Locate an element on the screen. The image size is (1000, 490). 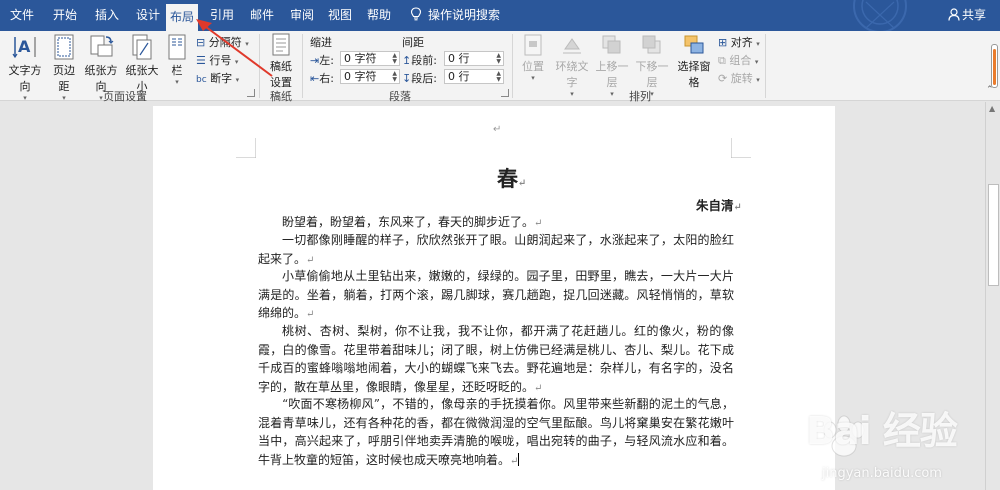
wrap-text-button: 环绕文字 ▾ is located at coordinates (572, 65).